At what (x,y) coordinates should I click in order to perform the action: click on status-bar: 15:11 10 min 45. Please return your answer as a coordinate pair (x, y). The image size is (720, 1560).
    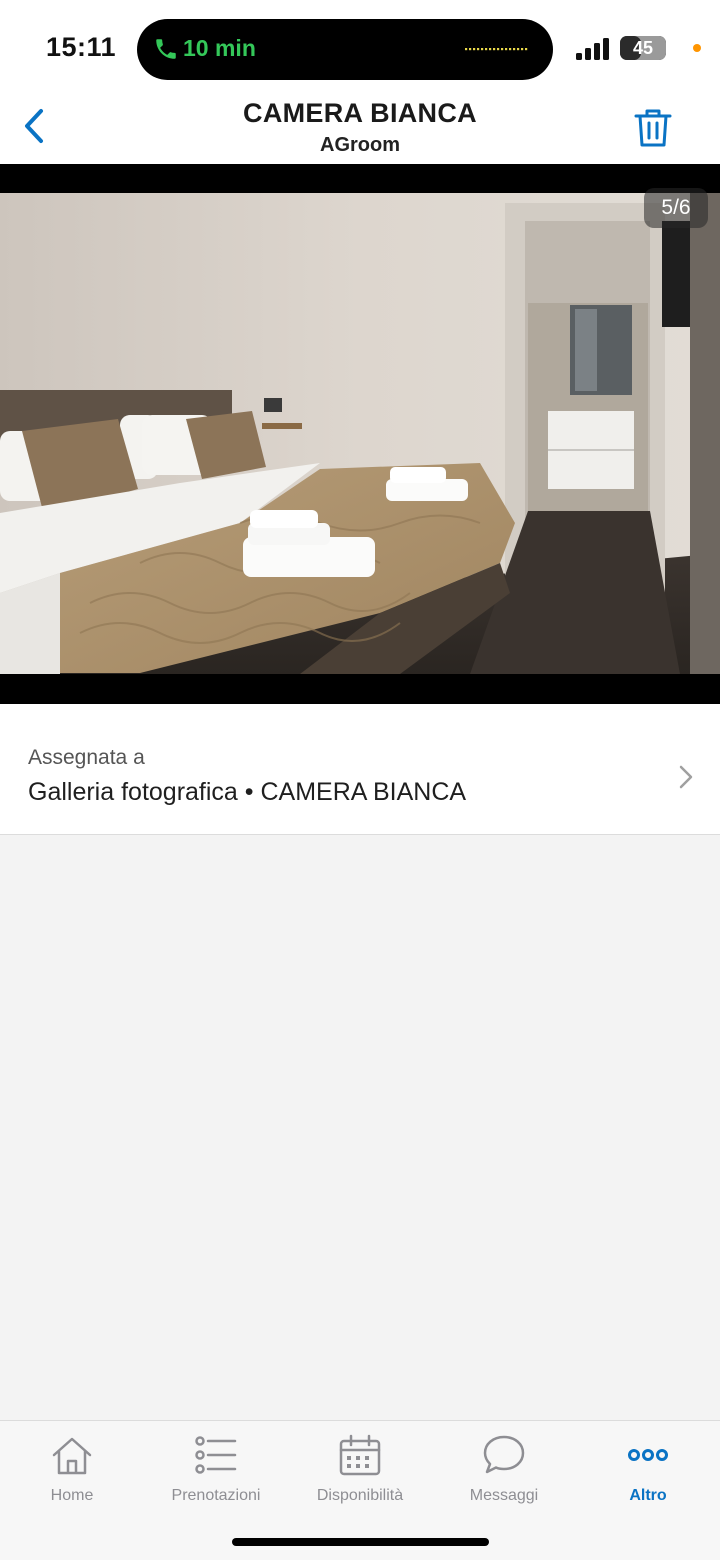
    Looking at the image, I should click on (360, 46).